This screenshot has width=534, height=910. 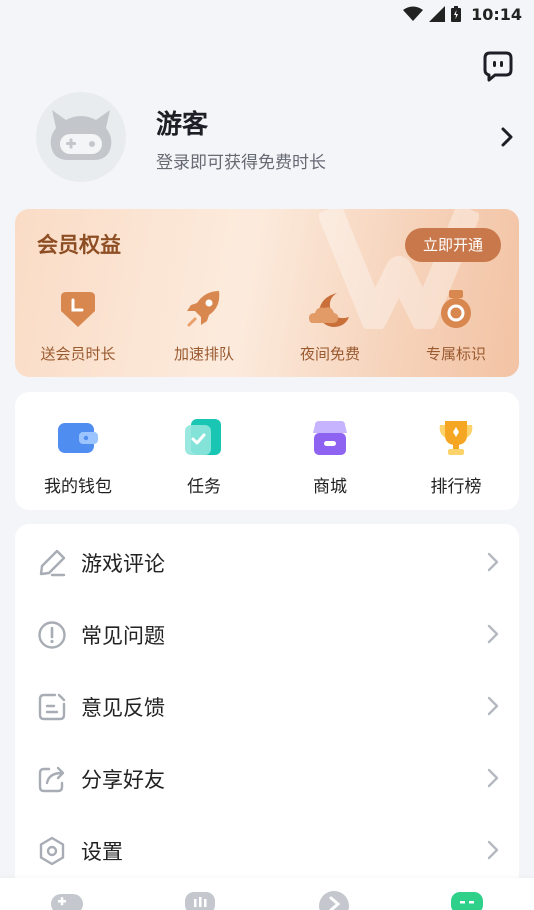 What do you see at coordinates (267, 562) in the screenshot?
I see `menu-item-game-reviews: 游戏评论` at bounding box center [267, 562].